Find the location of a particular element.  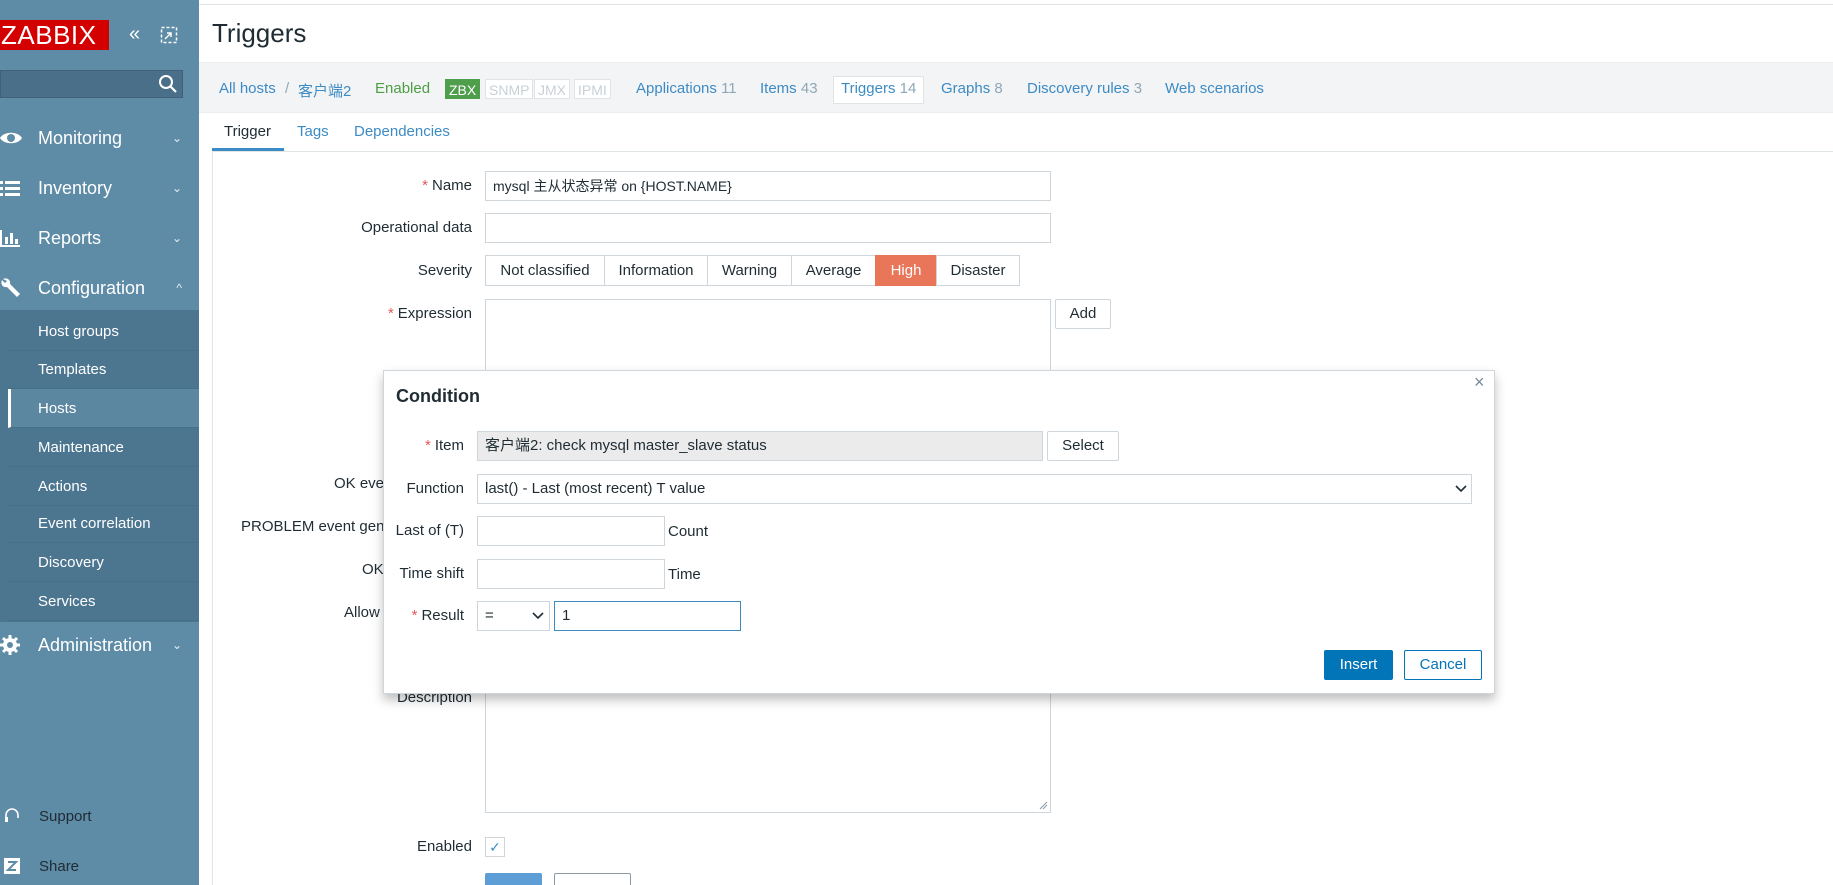

collapse-sidebar-icon: « is located at coordinates (134, 34).